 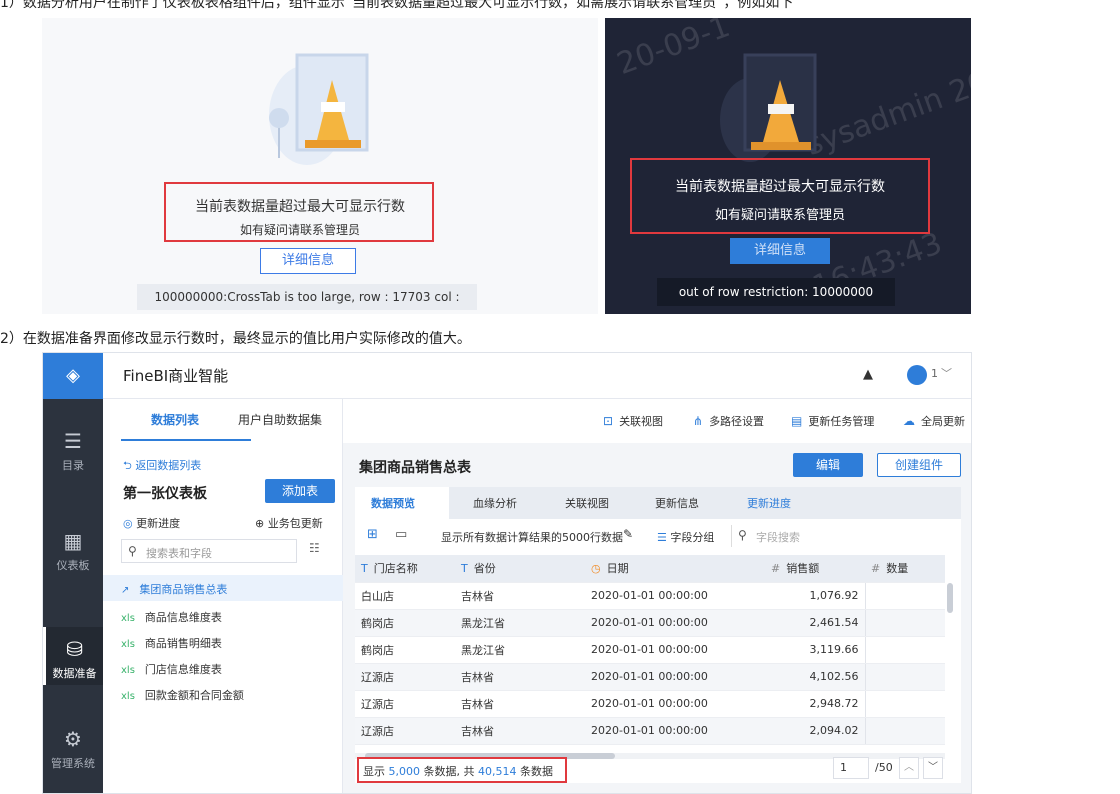 I want to click on cell: 黑龙江省, so click(x=520, y=650).